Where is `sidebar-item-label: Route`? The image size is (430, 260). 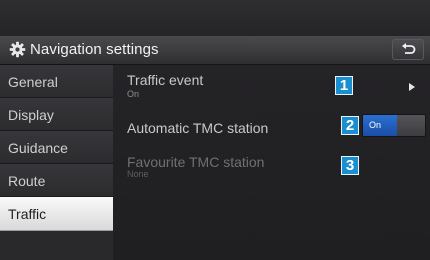 sidebar-item-label: Route is located at coordinates (27, 181).